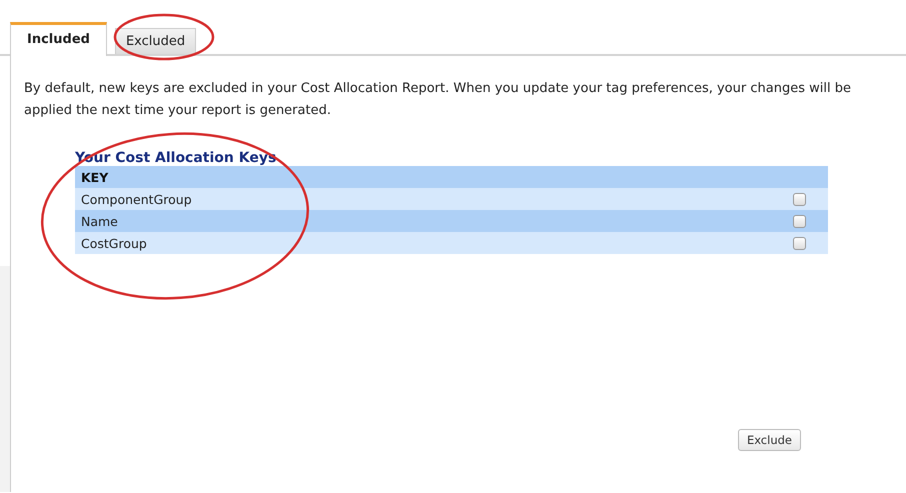 Image resolution: width=906 pixels, height=493 pixels. What do you see at coordinates (136, 199) in the screenshot?
I see `key-cell: ComponentGroup` at bounding box center [136, 199].